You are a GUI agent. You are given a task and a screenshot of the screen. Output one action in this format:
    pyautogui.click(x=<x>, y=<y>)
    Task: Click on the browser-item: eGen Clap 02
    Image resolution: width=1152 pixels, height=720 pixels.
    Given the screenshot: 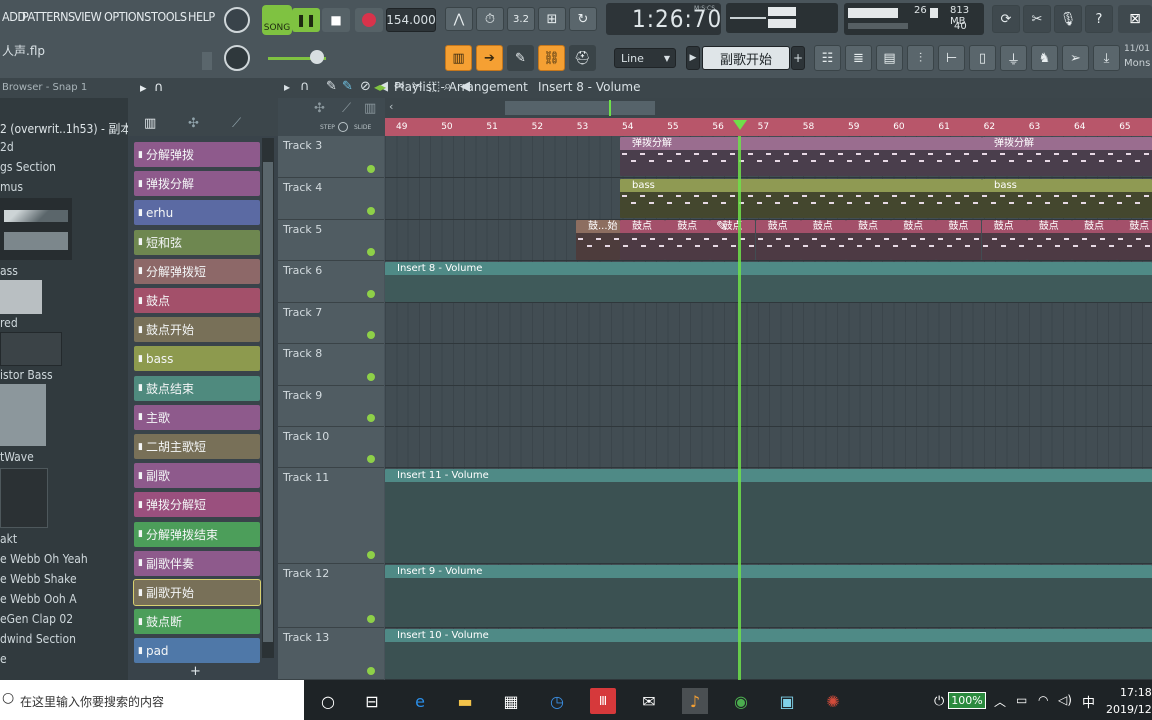 What is the action you would take?
    pyautogui.click(x=36, y=619)
    